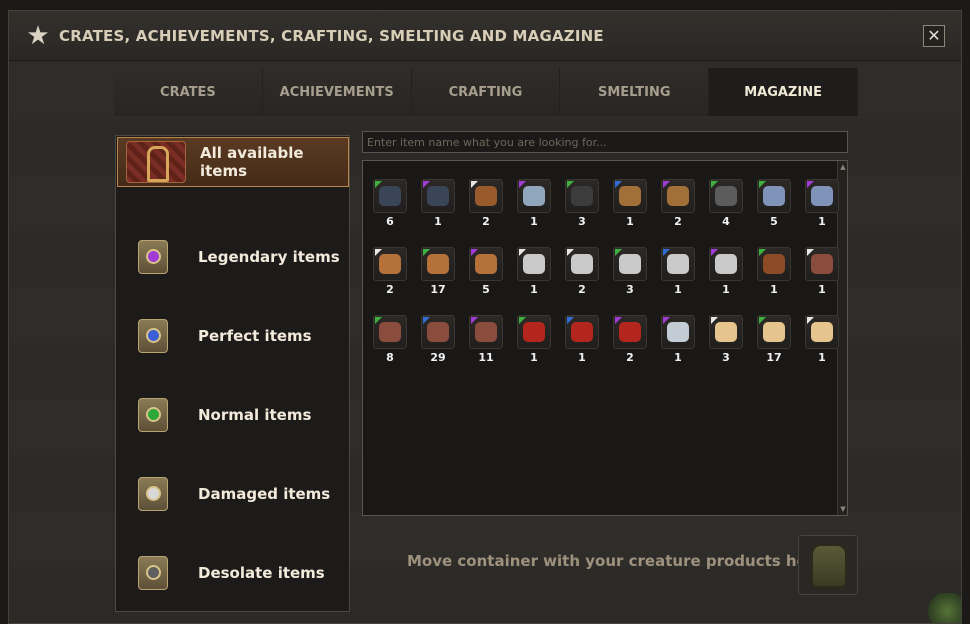 The image size is (970, 624). Describe the element at coordinates (635, 92) in the screenshot. I see `tab-smelting: SMELTING` at that location.